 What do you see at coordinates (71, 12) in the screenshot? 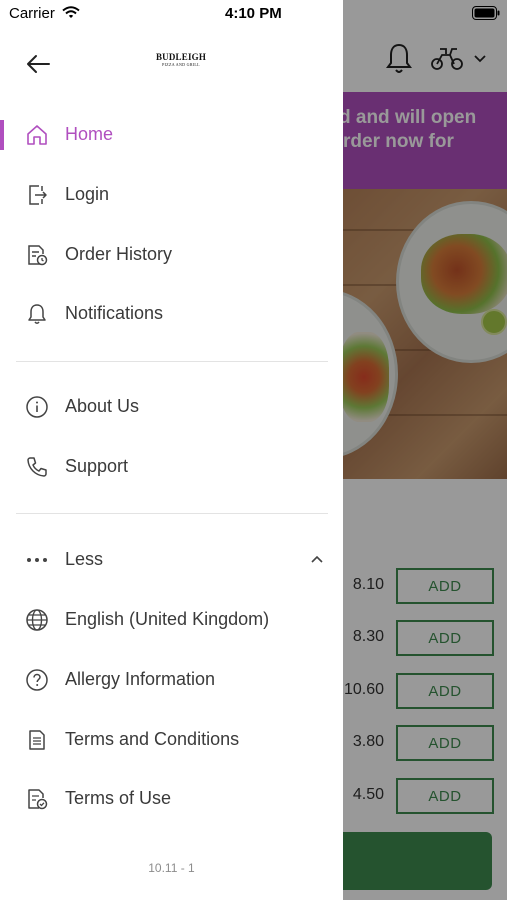
I see `wifi-icon` at bounding box center [71, 12].